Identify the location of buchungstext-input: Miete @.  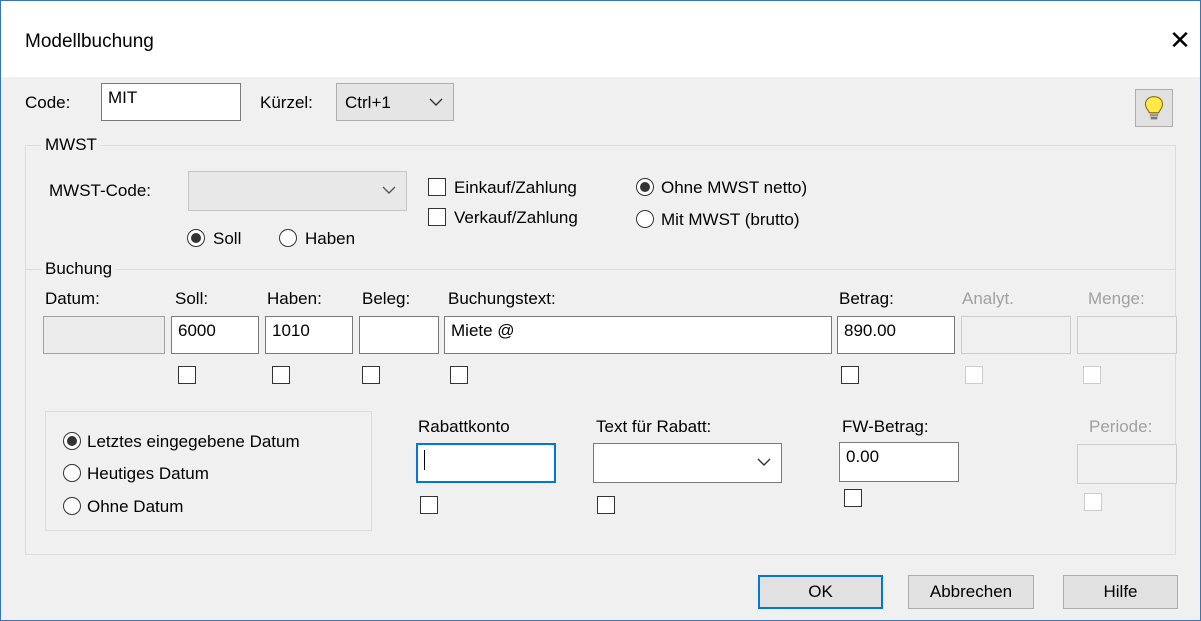
(638, 335).